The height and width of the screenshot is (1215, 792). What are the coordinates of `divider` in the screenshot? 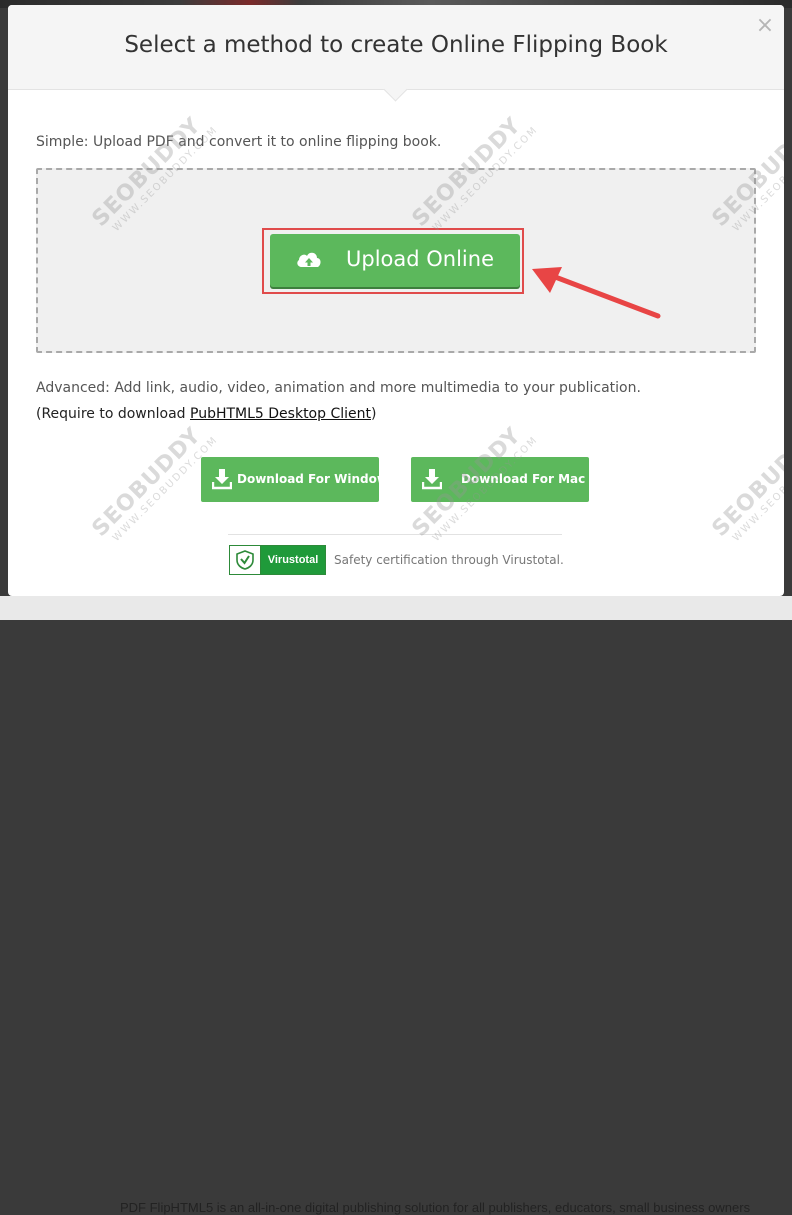 It's located at (395, 534).